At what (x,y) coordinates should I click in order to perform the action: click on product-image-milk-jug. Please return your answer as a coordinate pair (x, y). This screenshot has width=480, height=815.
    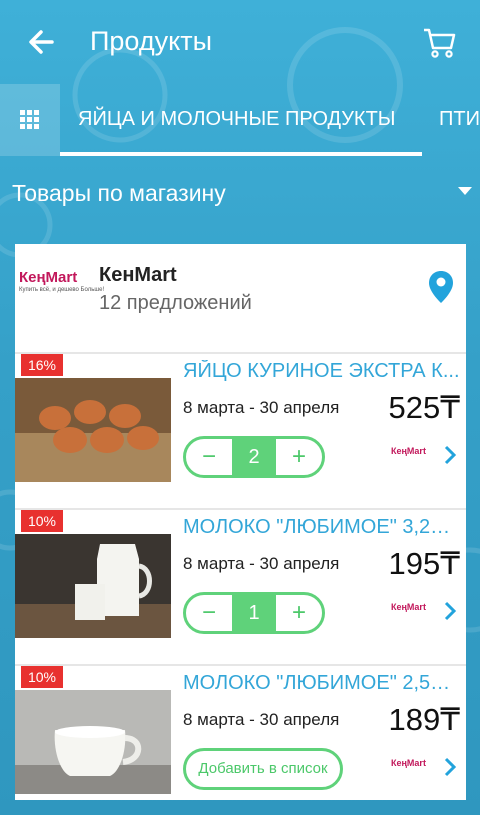
    Looking at the image, I should click on (93, 742).